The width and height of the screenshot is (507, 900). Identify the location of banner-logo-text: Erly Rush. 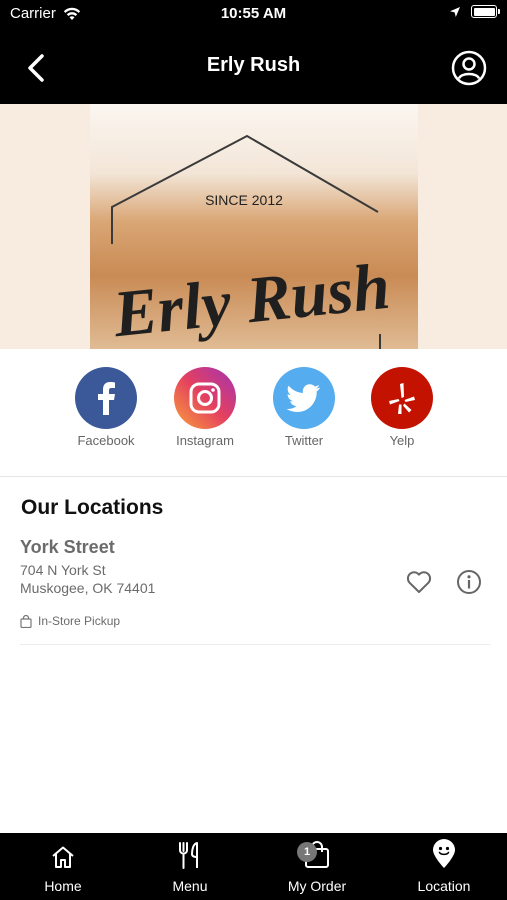
(251, 299).